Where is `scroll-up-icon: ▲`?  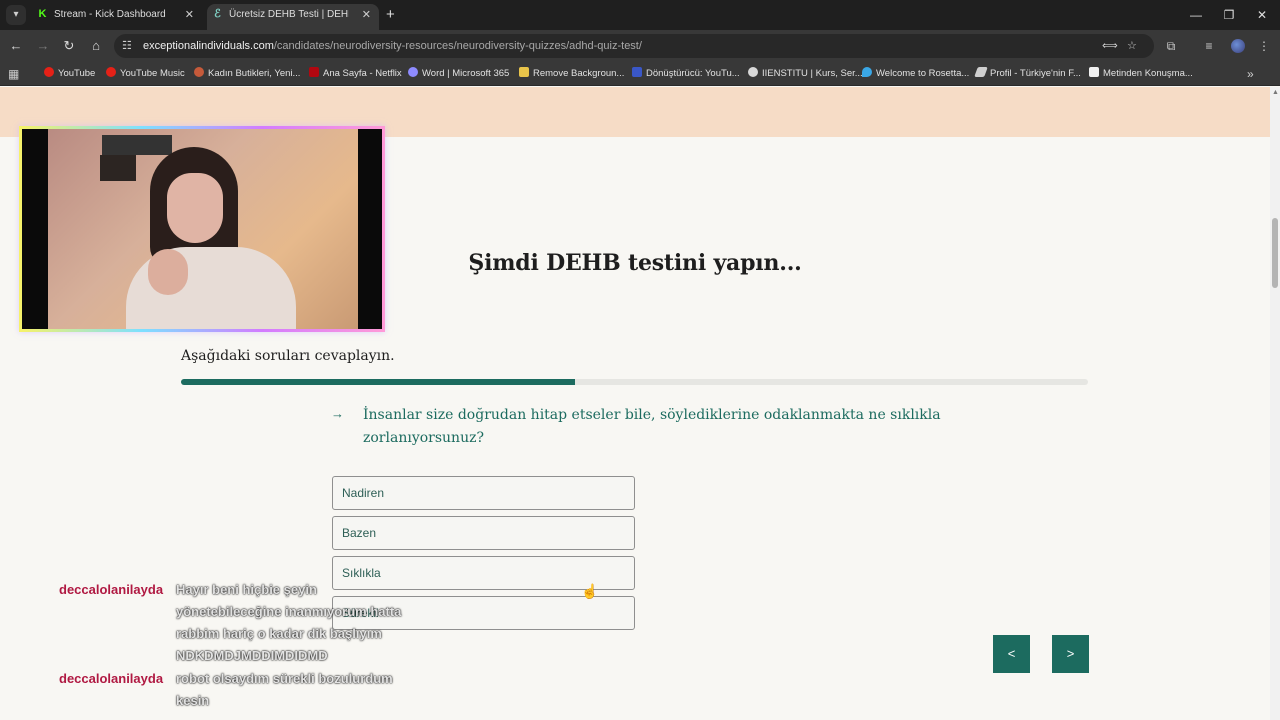 scroll-up-icon: ▲ is located at coordinates (1275, 92).